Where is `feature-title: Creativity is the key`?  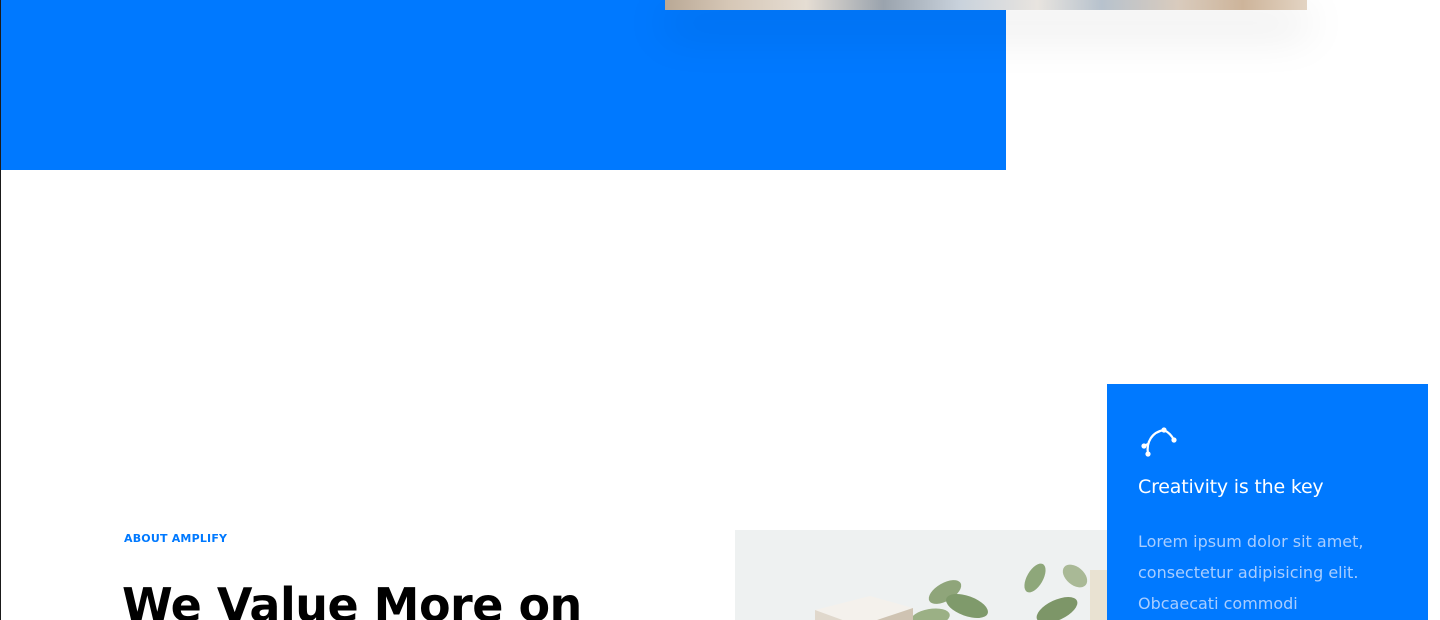
feature-title: Creativity is the key is located at coordinates (1231, 487).